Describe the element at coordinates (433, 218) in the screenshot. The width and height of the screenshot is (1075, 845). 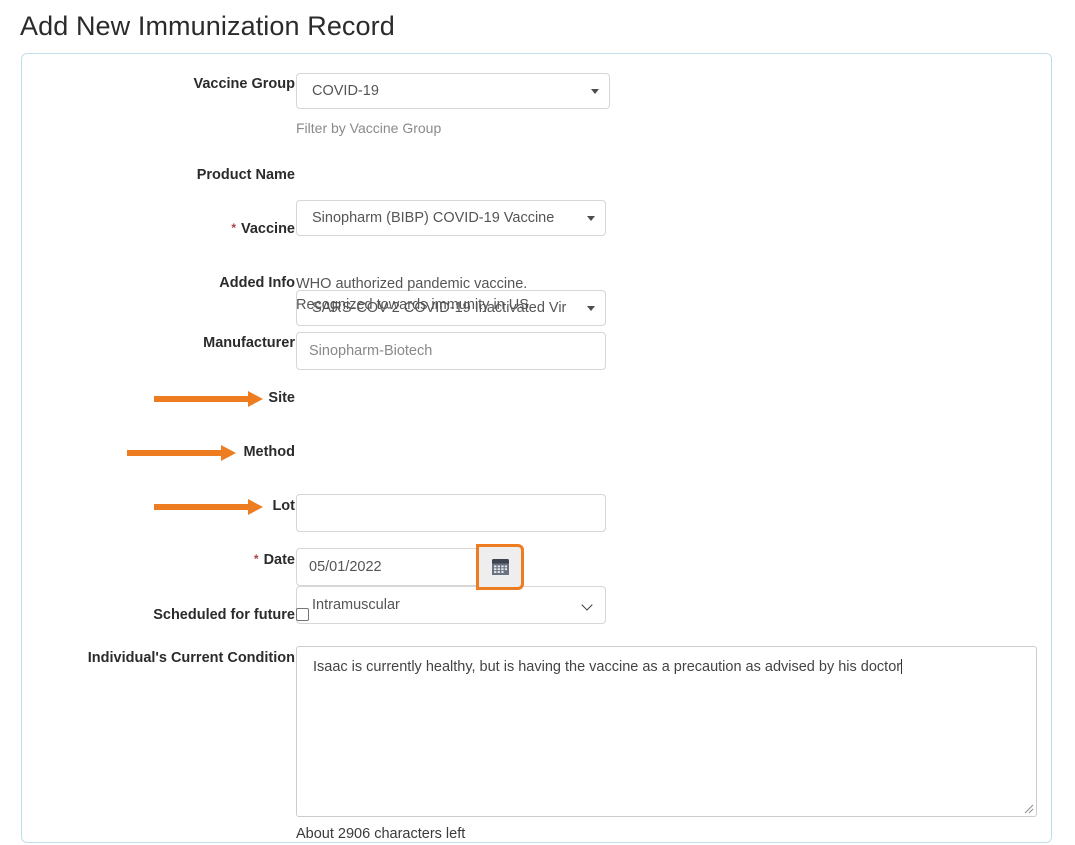
I see `product-name-value: Sinopharm (BIBP) COVID-19 Vaccine` at that location.